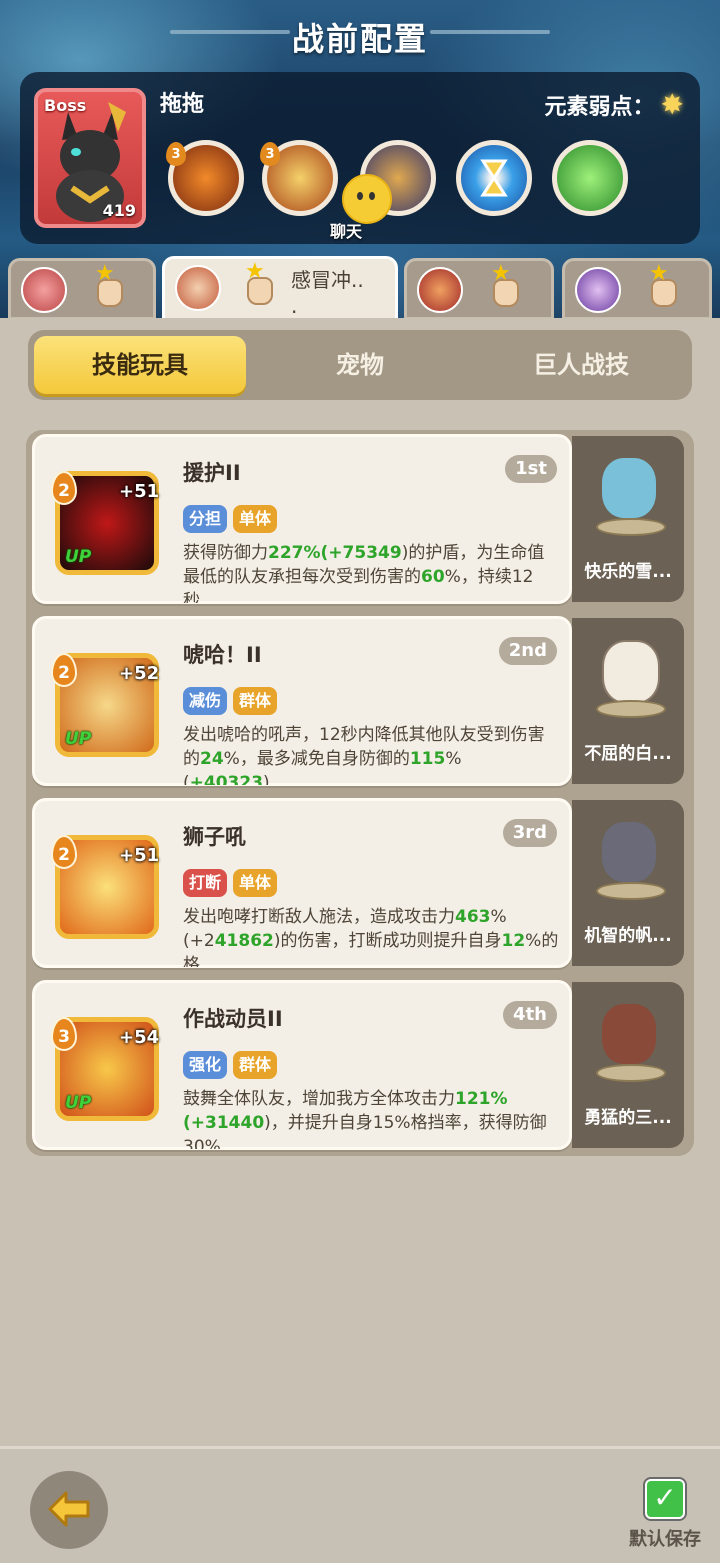 The height and width of the screenshot is (1563, 720). What do you see at coordinates (630, 857) in the screenshot?
I see `gray-monster-pet-icon` at bounding box center [630, 857].